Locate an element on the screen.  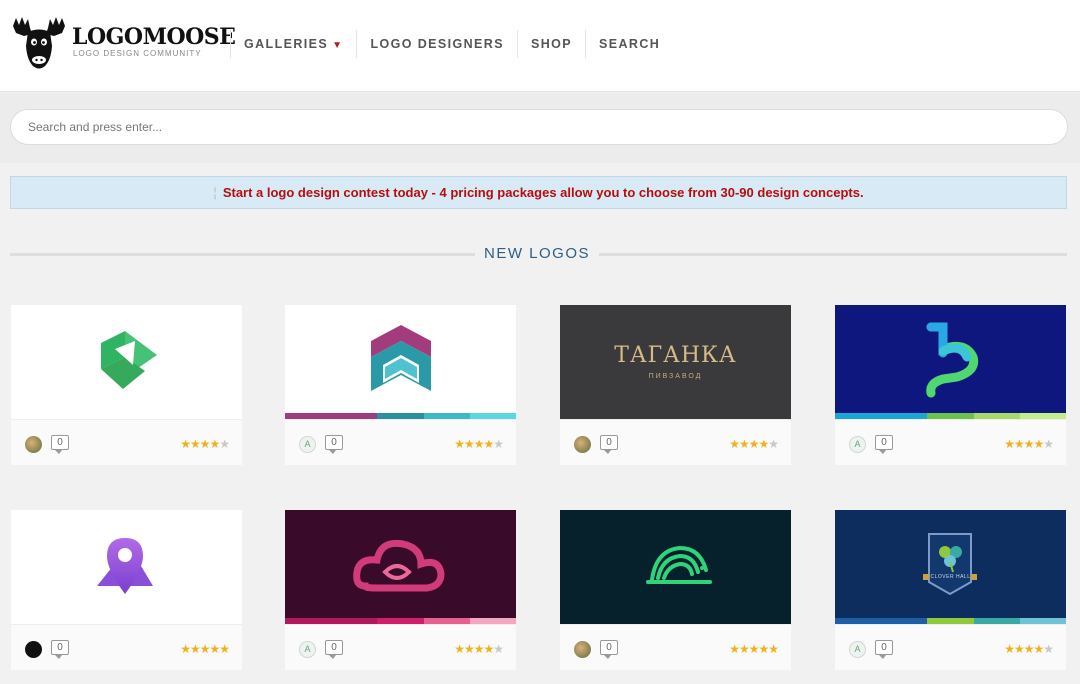
cloud-logo-icon is located at coordinates (399, 565).